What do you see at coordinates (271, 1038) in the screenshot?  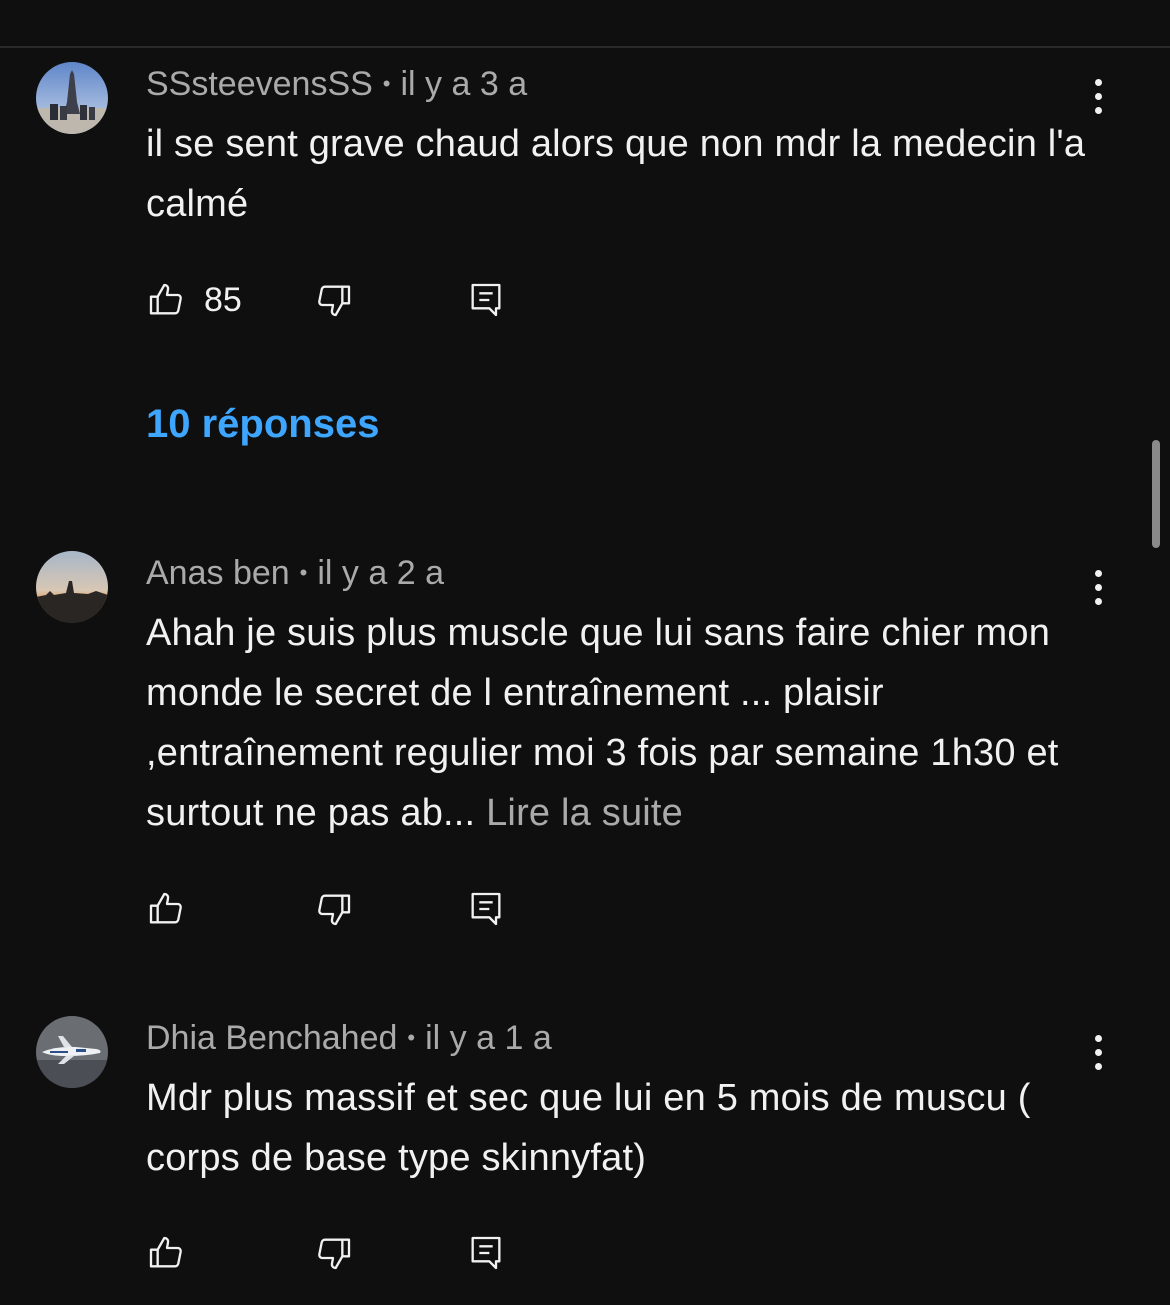 I see `author-name: Dhia Benchahed` at bounding box center [271, 1038].